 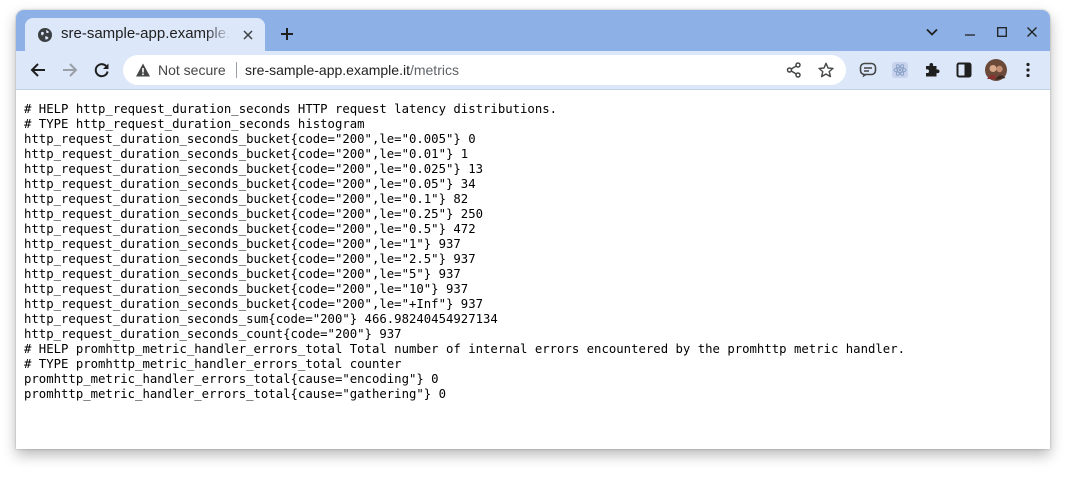 What do you see at coordinates (970, 35) in the screenshot?
I see `minimize-icon` at bounding box center [970, 35].